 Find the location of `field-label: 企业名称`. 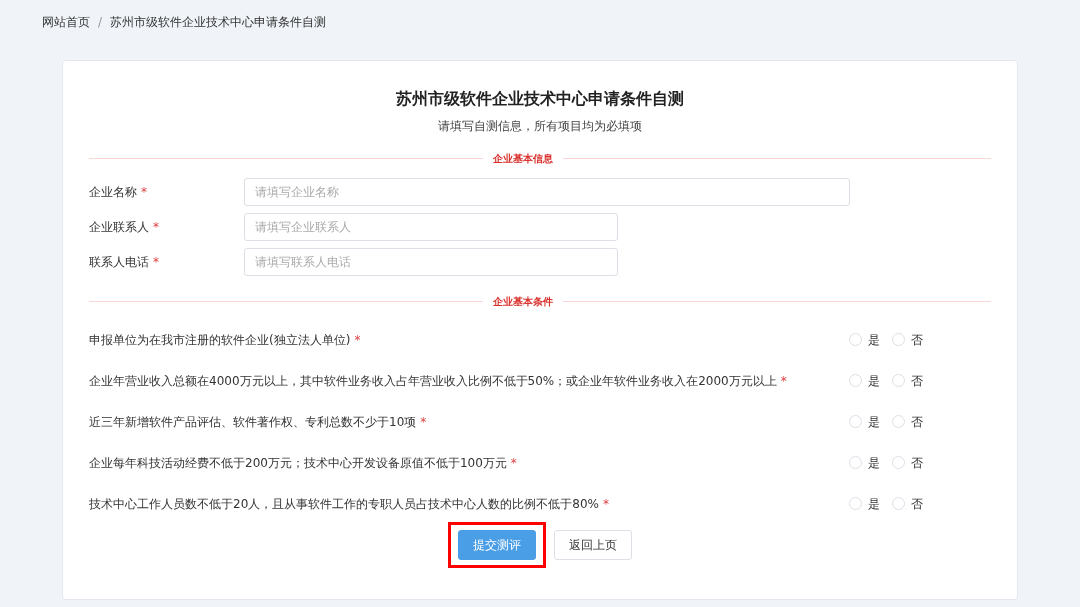

field-label: 企业名称 is located at coordinates (113, 192).